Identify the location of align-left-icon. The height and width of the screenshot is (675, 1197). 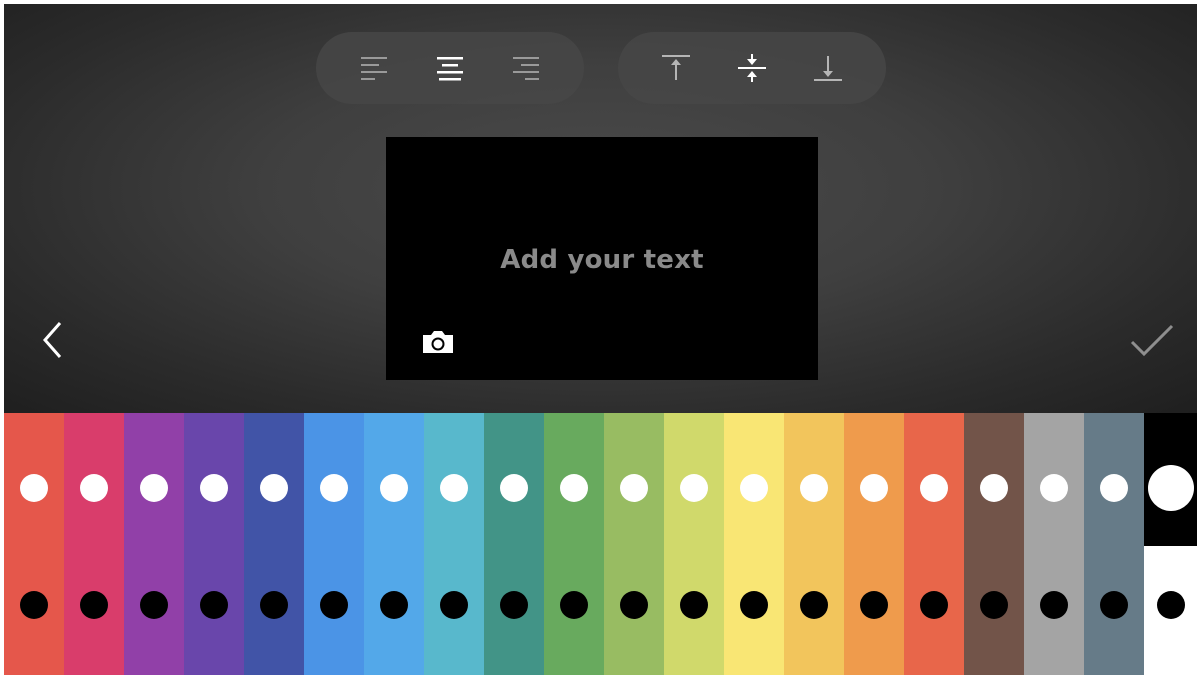
(374, 68).